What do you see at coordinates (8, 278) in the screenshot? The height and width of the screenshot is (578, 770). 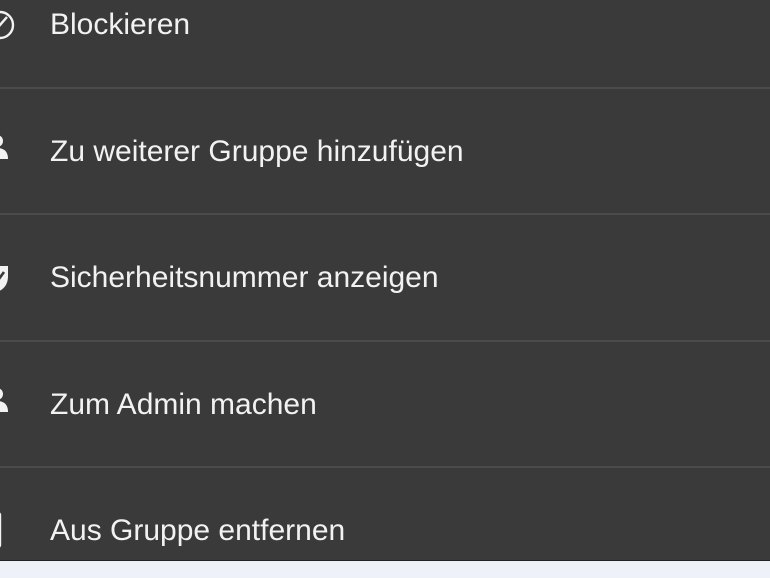 I see `shield-check-icon` at bounding box center [8, 278].